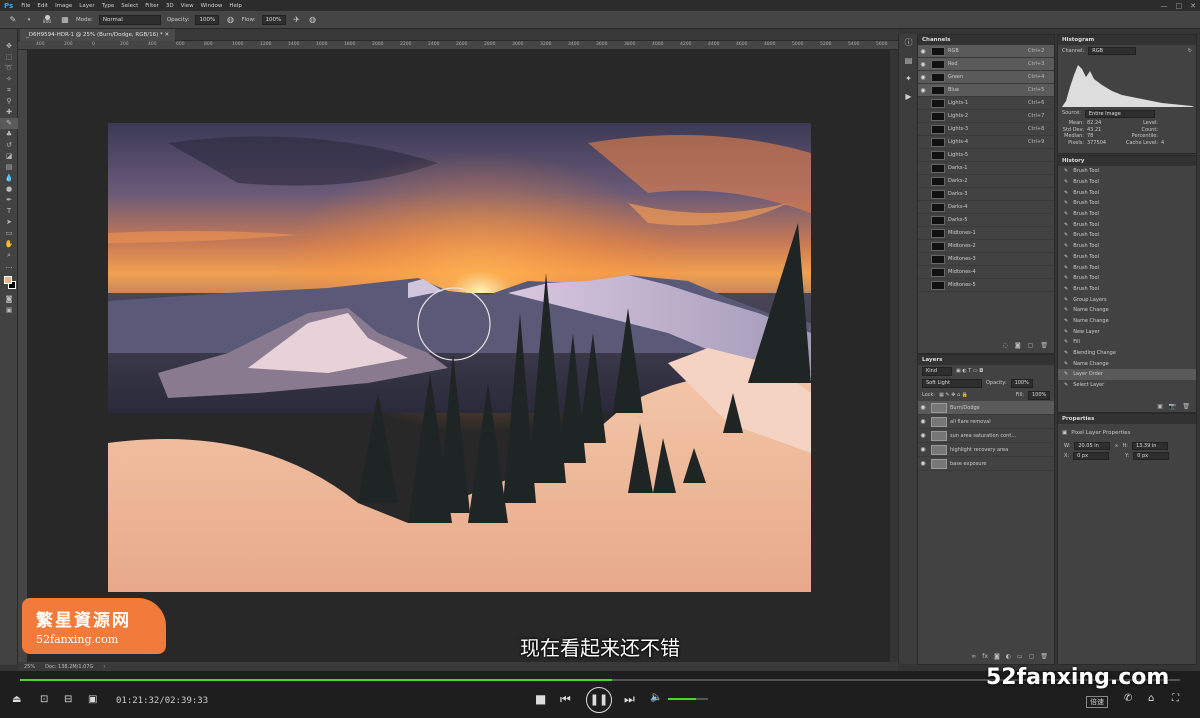  What do you see at coordinates (9, 211) in the screenshot?
I see `type-tool-icon: T` at bounding box center [9, 211].